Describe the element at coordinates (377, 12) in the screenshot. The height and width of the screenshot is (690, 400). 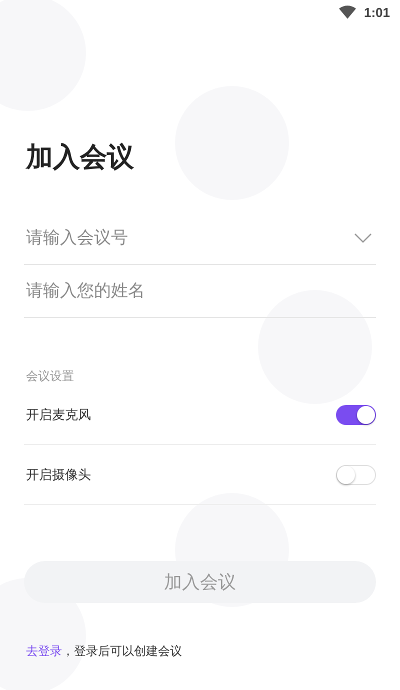
I see `status-time: 1:01` at that location.